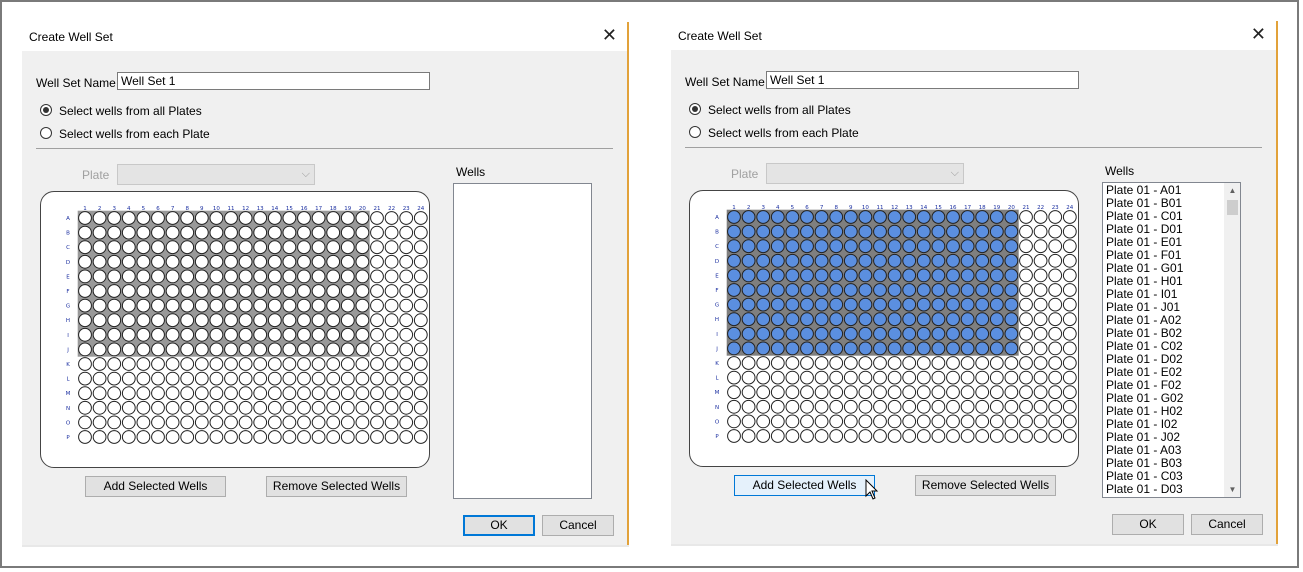 The width and height of the screenshot is (1303, 572). I want to click on well-H15, so click(289, 320).